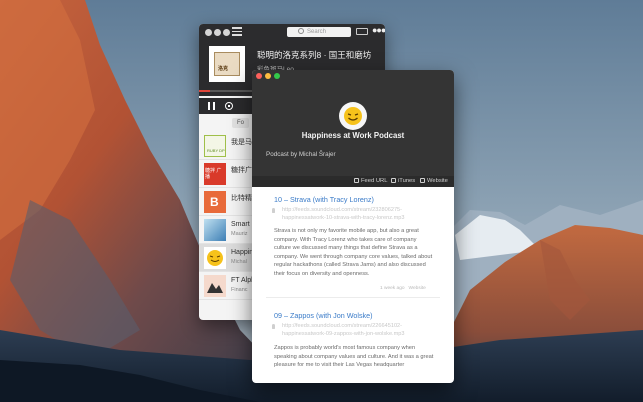 The image size is (643, 402). I want to click on episode-website-link: Website, so click(417, 288).